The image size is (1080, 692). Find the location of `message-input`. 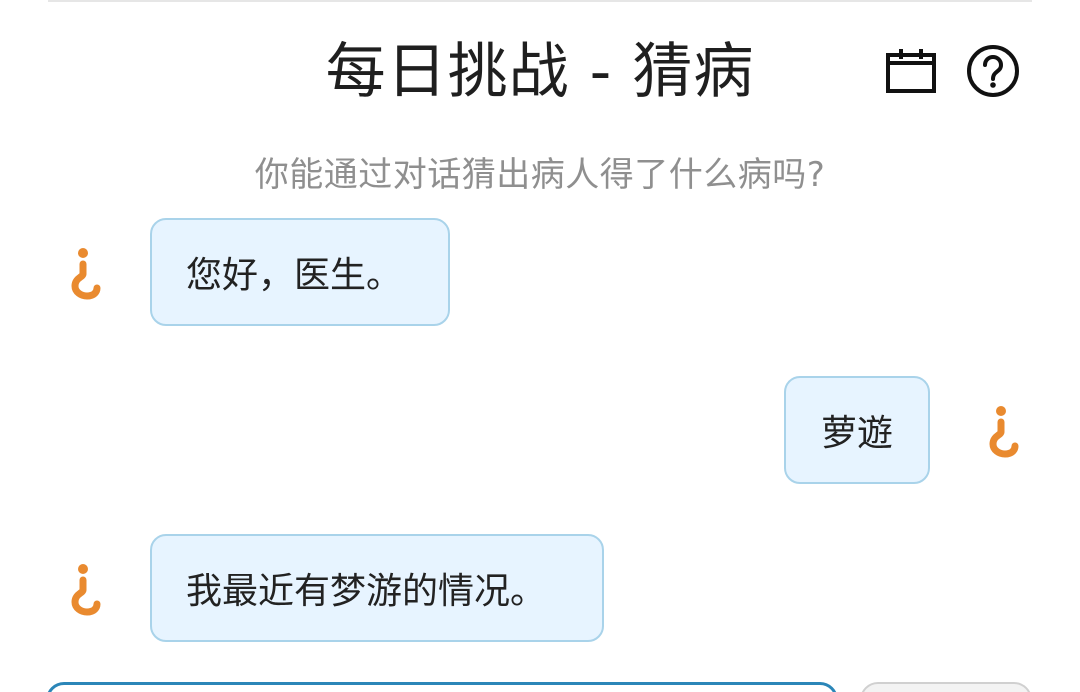

message-input is located at coordinates (442, 687).